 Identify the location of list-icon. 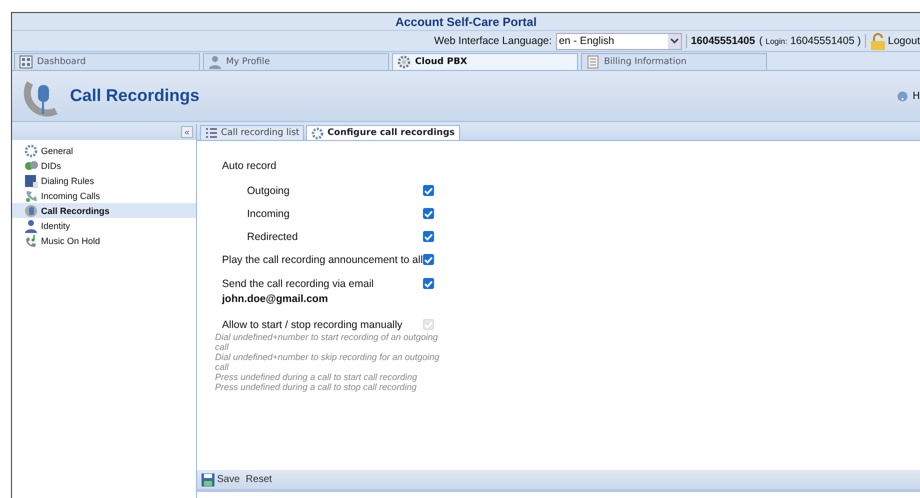
(211, 133).